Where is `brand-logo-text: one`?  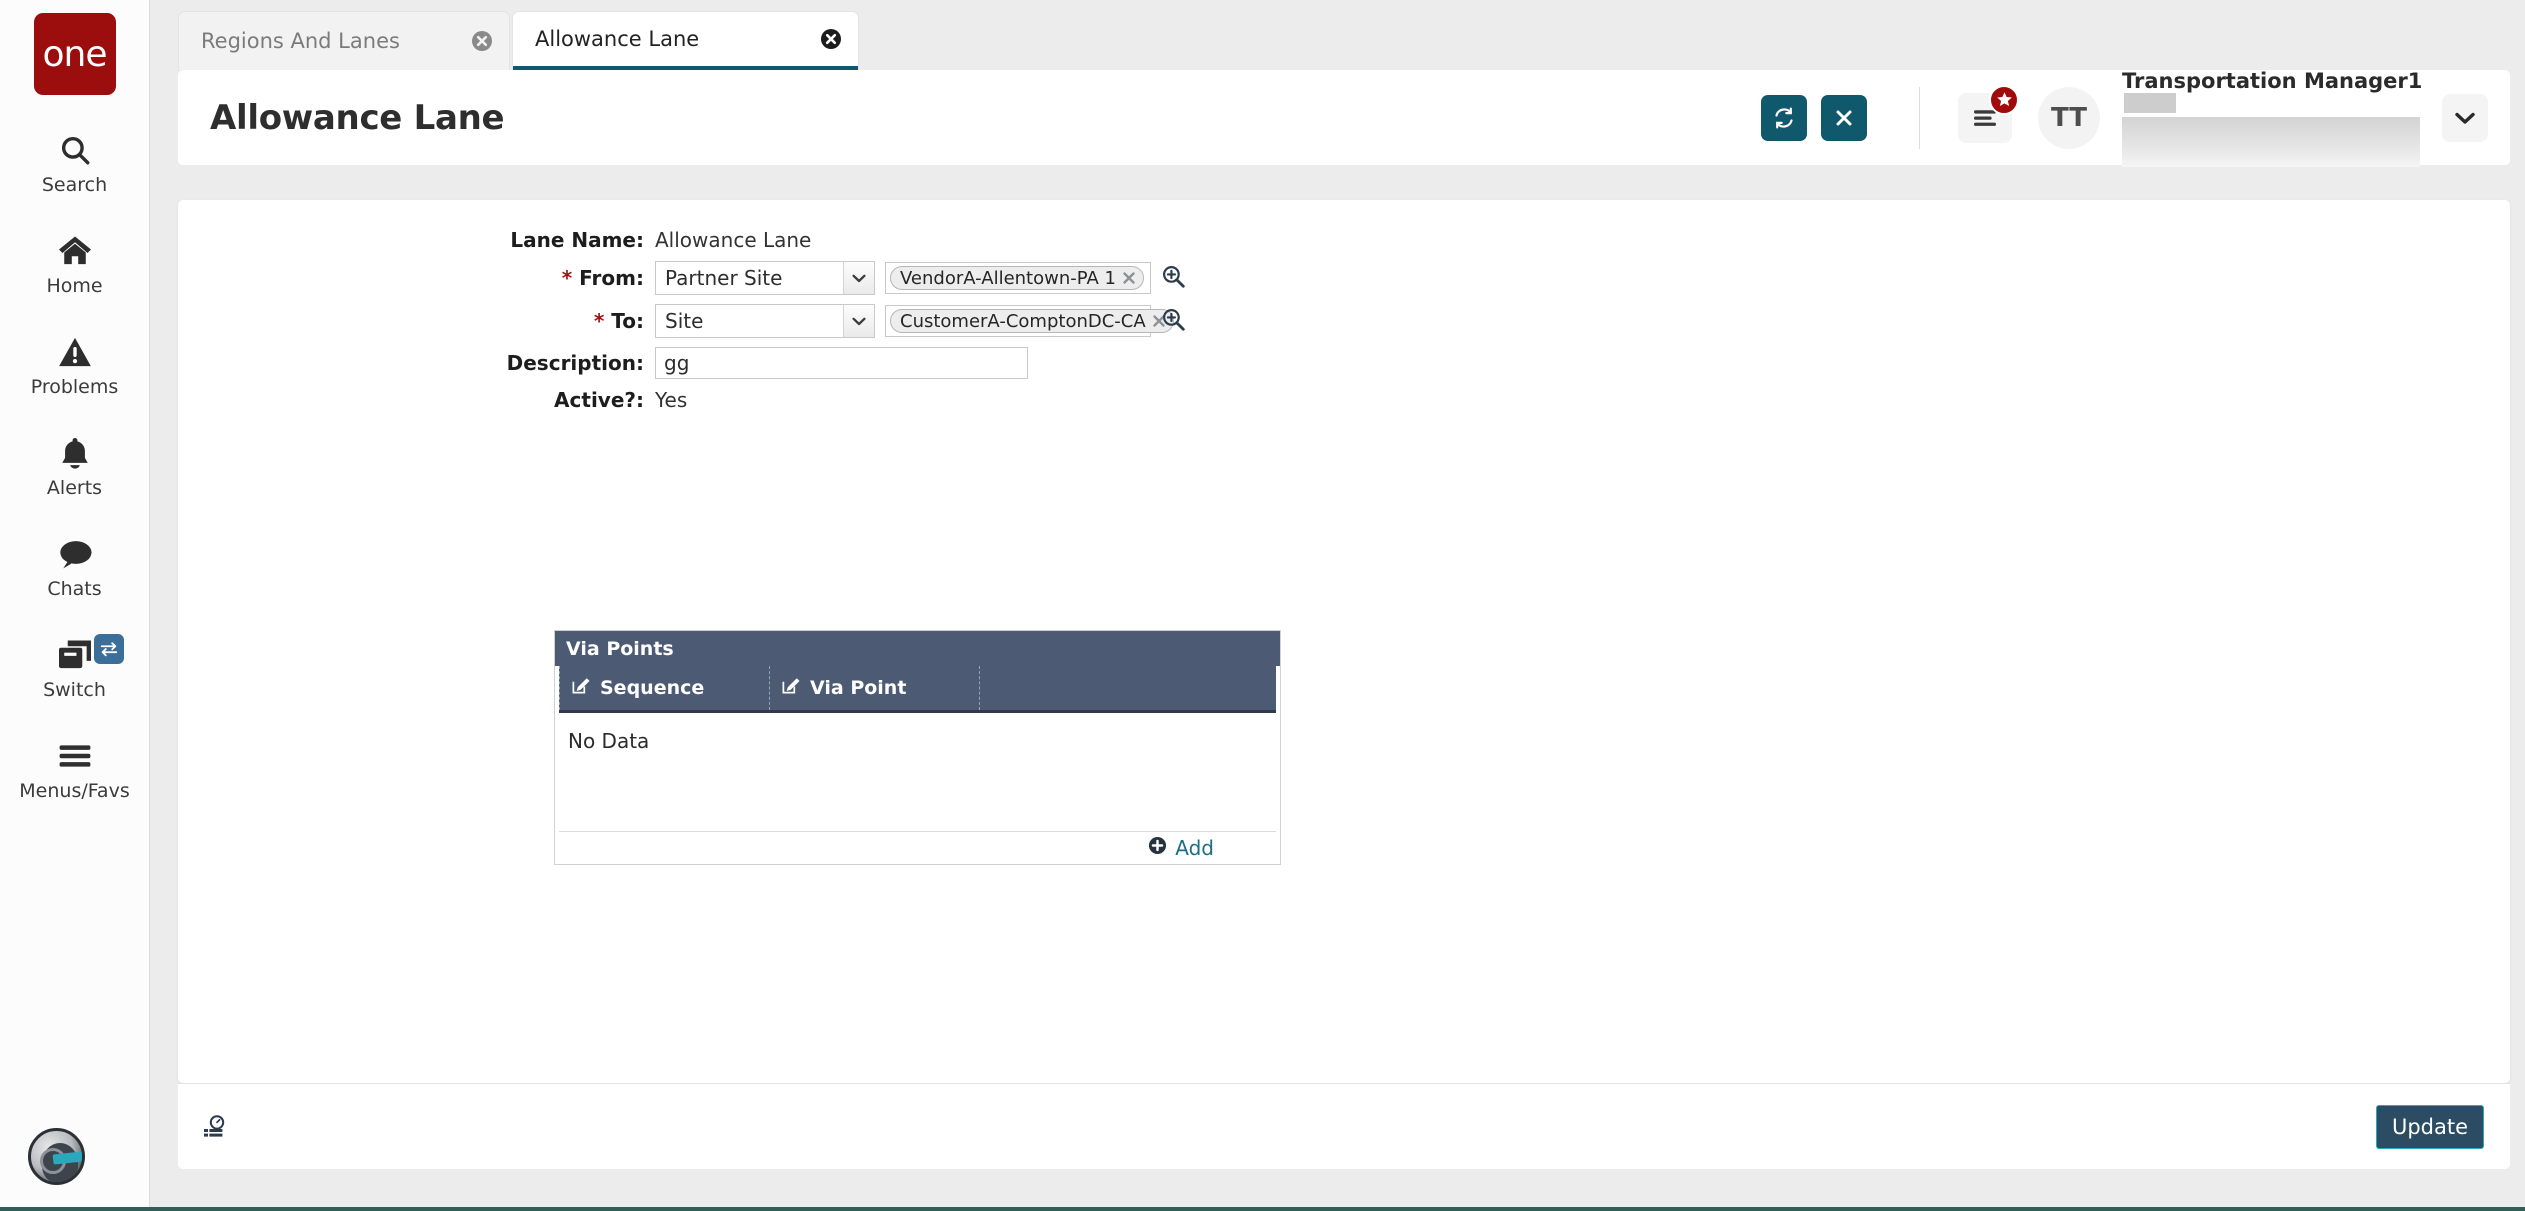
brand-logo-text: one is located at coordinates (75, 54).